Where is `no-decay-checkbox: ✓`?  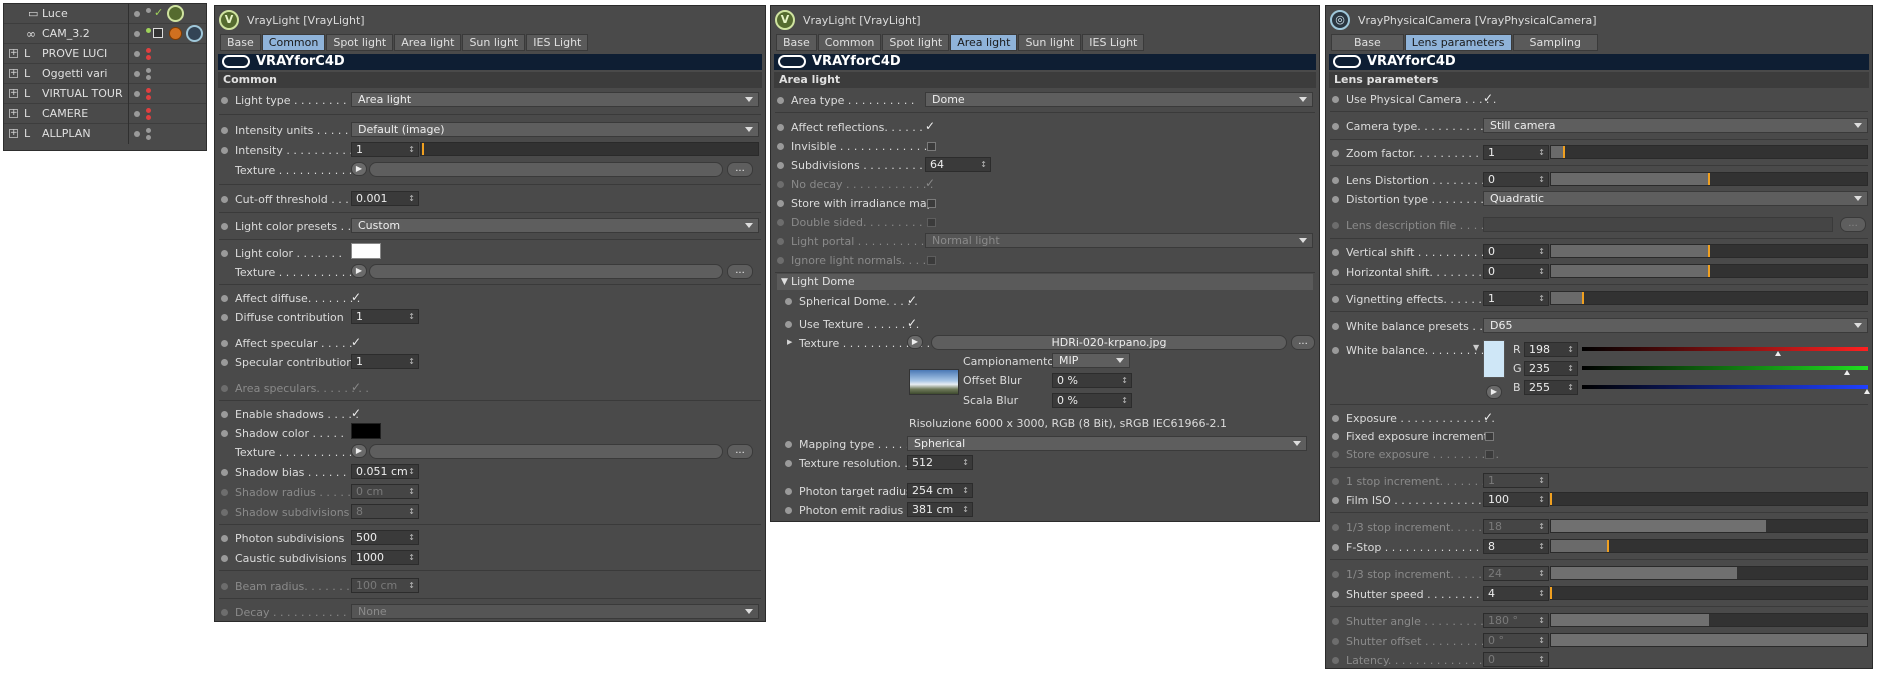 no-decay-checkbox: ✓ is located at coordinates (930, 183).